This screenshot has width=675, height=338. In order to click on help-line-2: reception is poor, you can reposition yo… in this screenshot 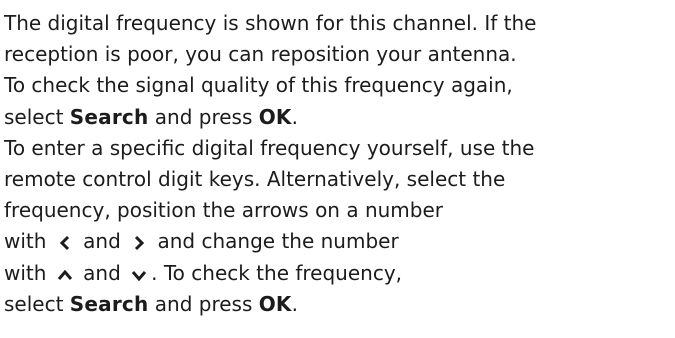, I will do `click(338, 54)`.